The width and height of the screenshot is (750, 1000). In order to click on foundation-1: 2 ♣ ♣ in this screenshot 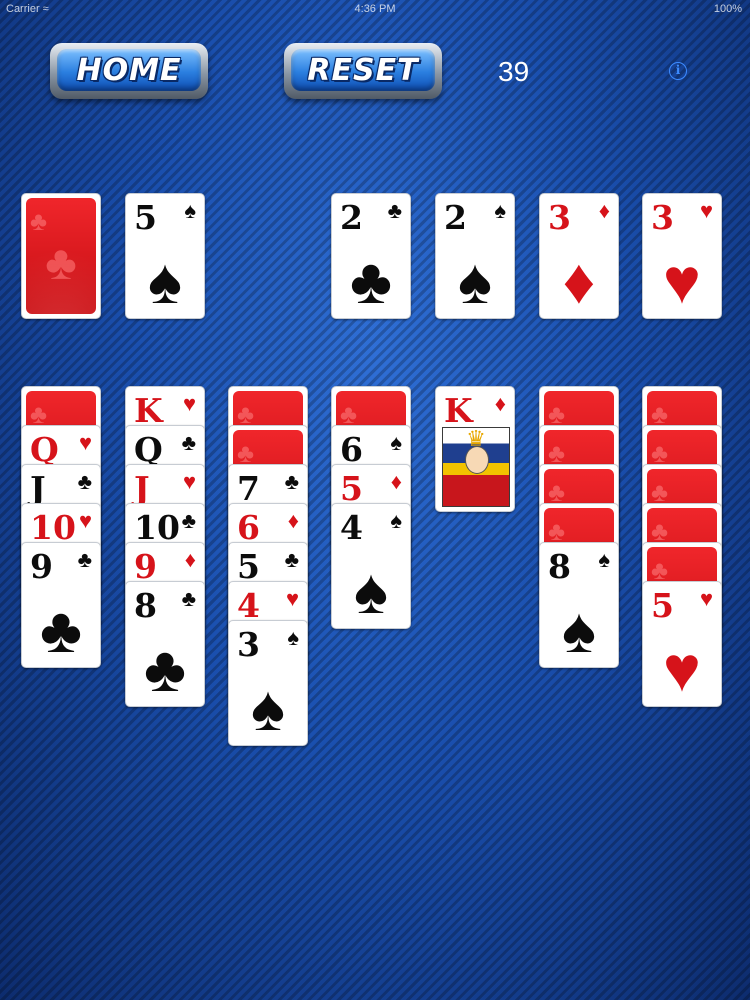, I will do `click(371, 256)`.